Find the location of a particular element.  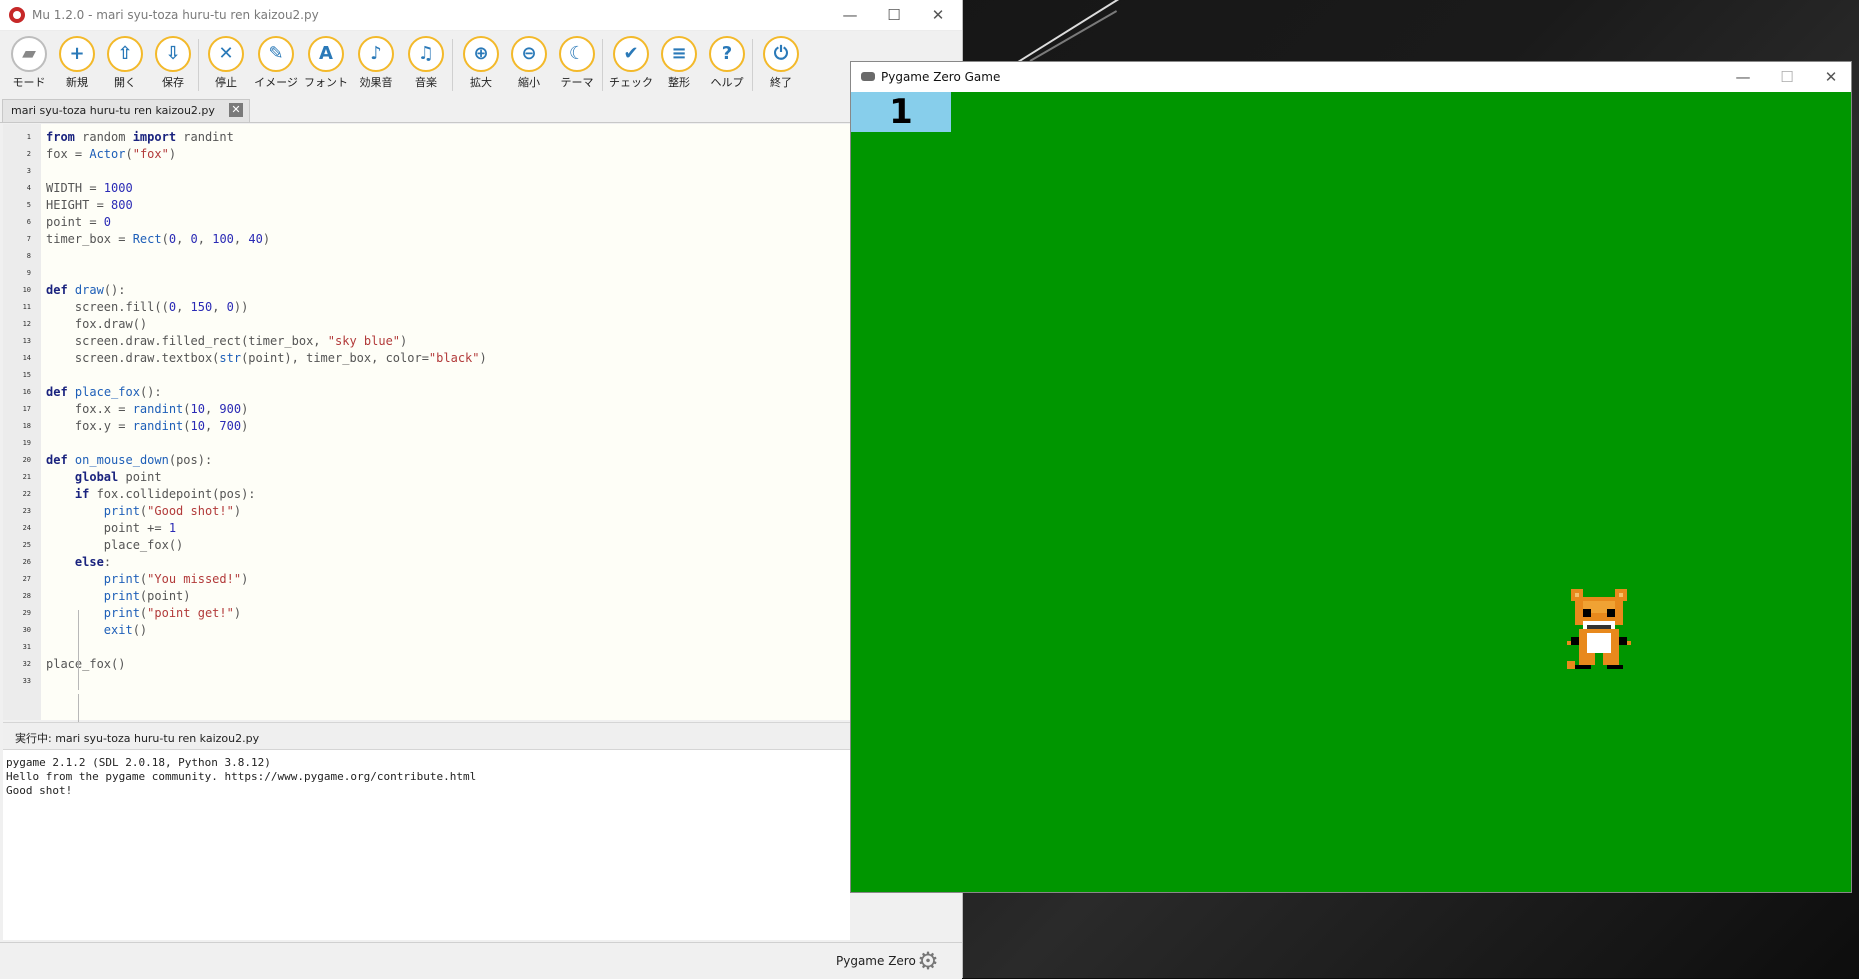

pygame-close-button: ✕ is located at coordinates (1831, 77).